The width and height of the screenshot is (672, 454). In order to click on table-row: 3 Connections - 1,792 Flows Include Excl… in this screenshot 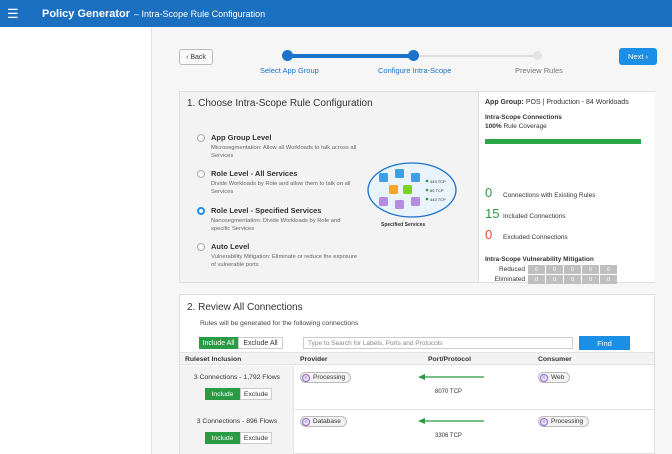, I will do `click(417, 388)`.